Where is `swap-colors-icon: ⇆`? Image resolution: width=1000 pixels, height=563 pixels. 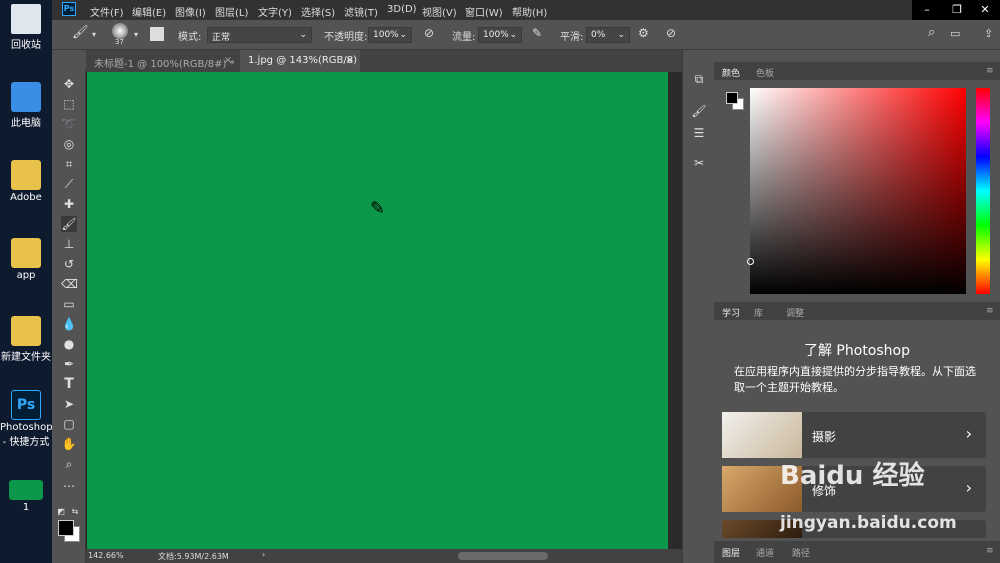
swap-colors-icon: ⇆ is located at coordinates (75, 510).